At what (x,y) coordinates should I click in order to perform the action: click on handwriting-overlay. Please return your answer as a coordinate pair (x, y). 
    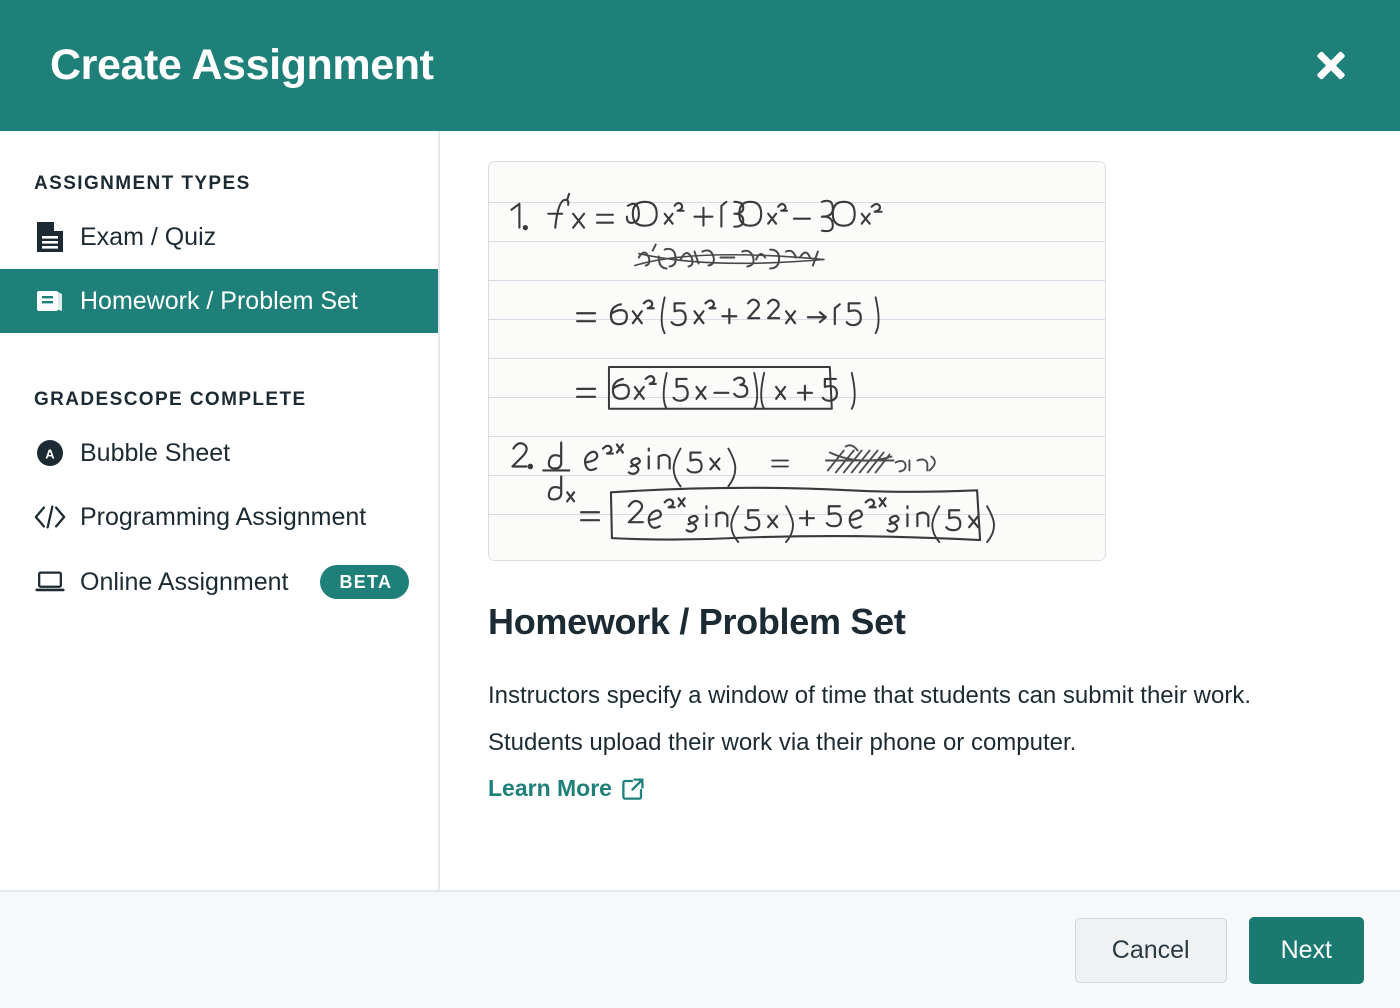
    Looking at the image, I should click on (752, 368).